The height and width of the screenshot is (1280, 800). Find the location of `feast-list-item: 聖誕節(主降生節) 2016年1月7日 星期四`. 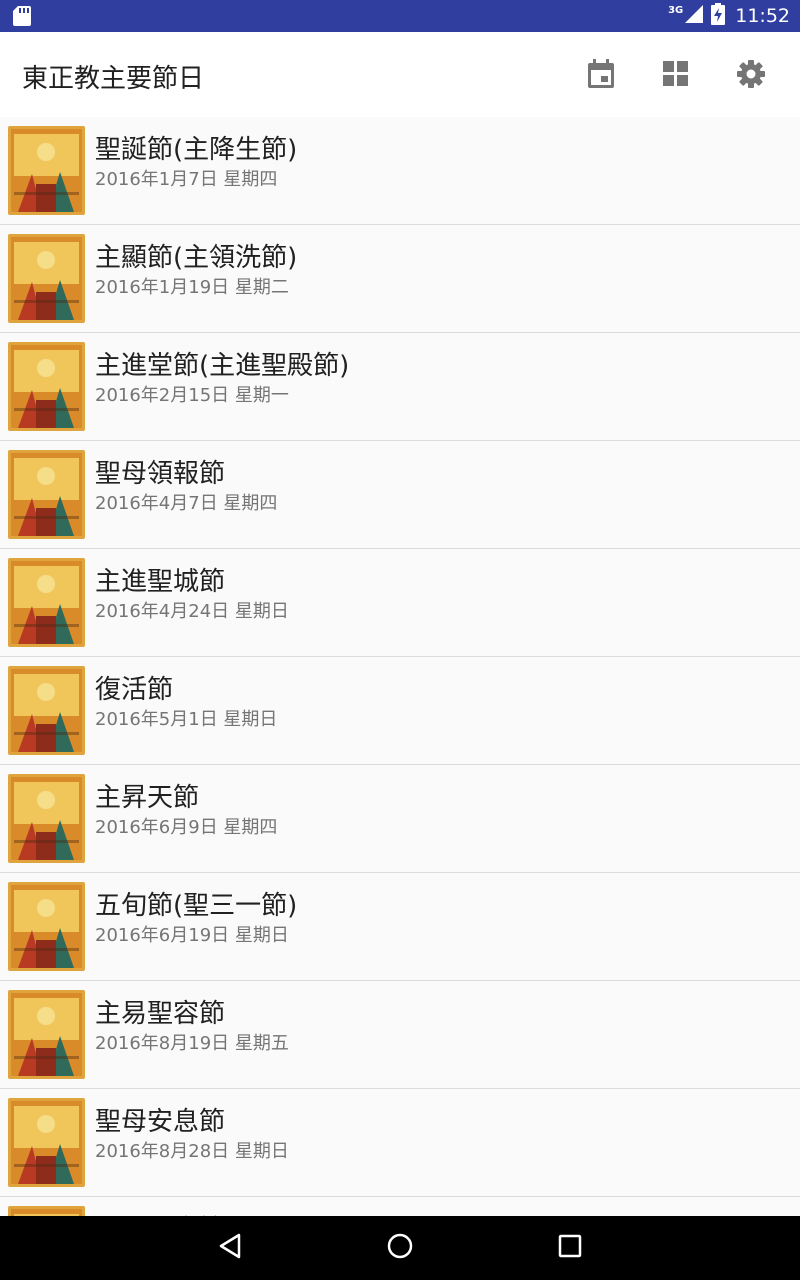

feast-list-item: 聖誕節(主降生節) 2016年1月7日 星期四 is located at coordinates (400, 171).